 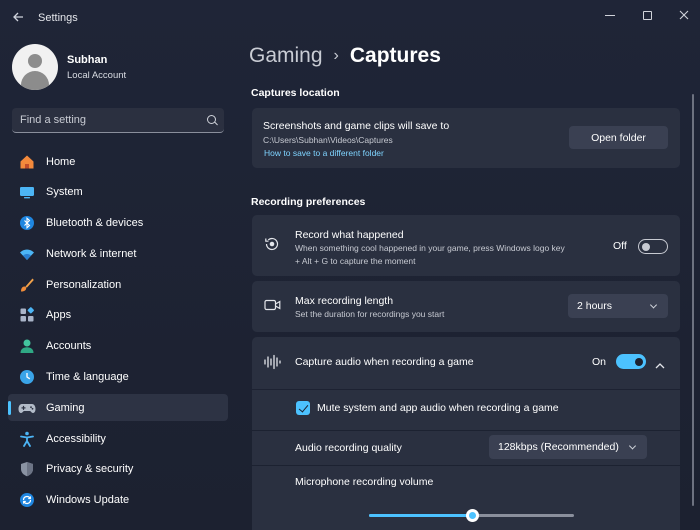 I want to click on max-recording-length-dropdown: 2 hours, so click(x=618, y=306).